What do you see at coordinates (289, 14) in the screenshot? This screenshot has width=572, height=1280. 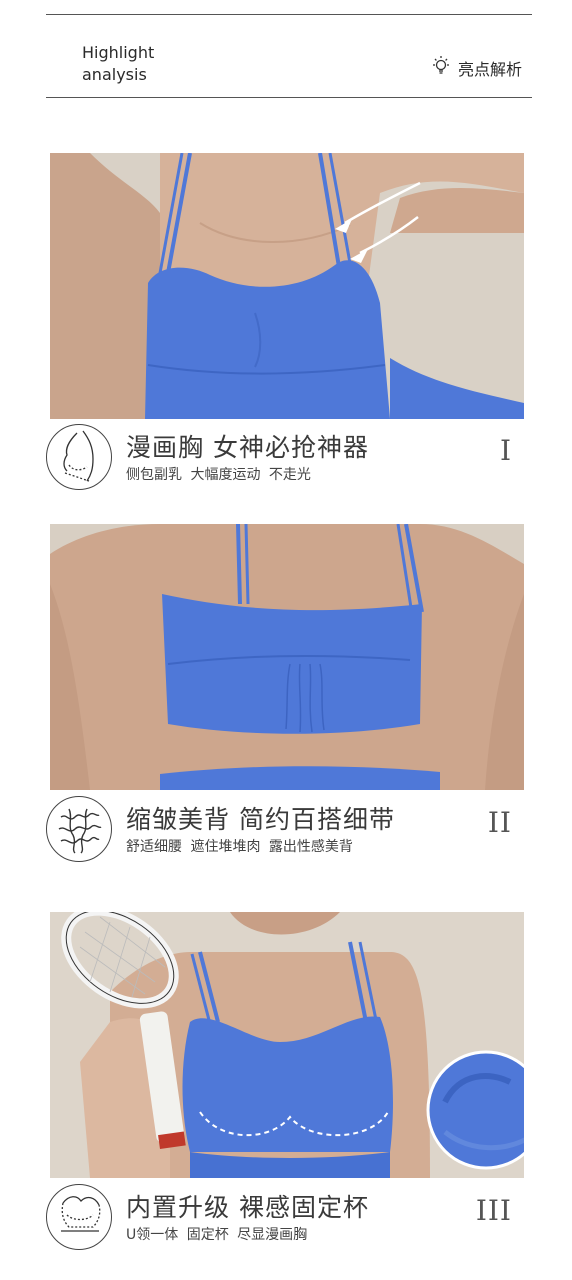 I see `top-divider` at bounding box center [289, 14].